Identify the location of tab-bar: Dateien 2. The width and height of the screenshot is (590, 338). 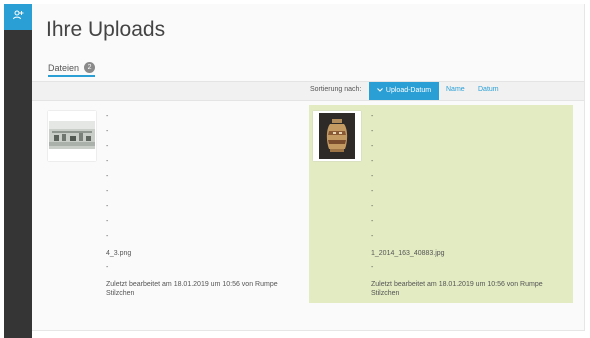
(72, 69).